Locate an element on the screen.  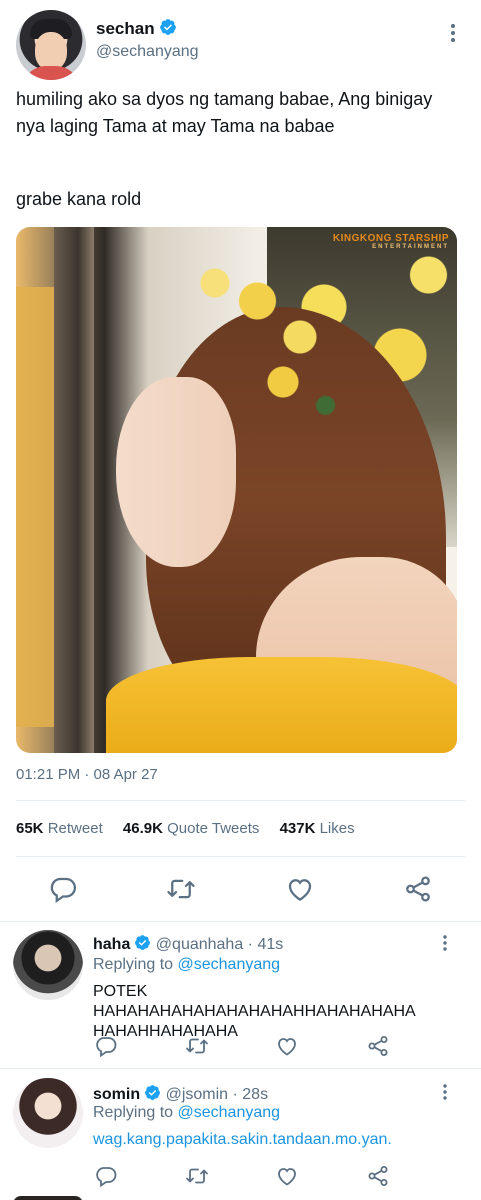
tweet-timestamp: 01:21 PM · 08 Apr 27 is located at coordinates (87, 774).